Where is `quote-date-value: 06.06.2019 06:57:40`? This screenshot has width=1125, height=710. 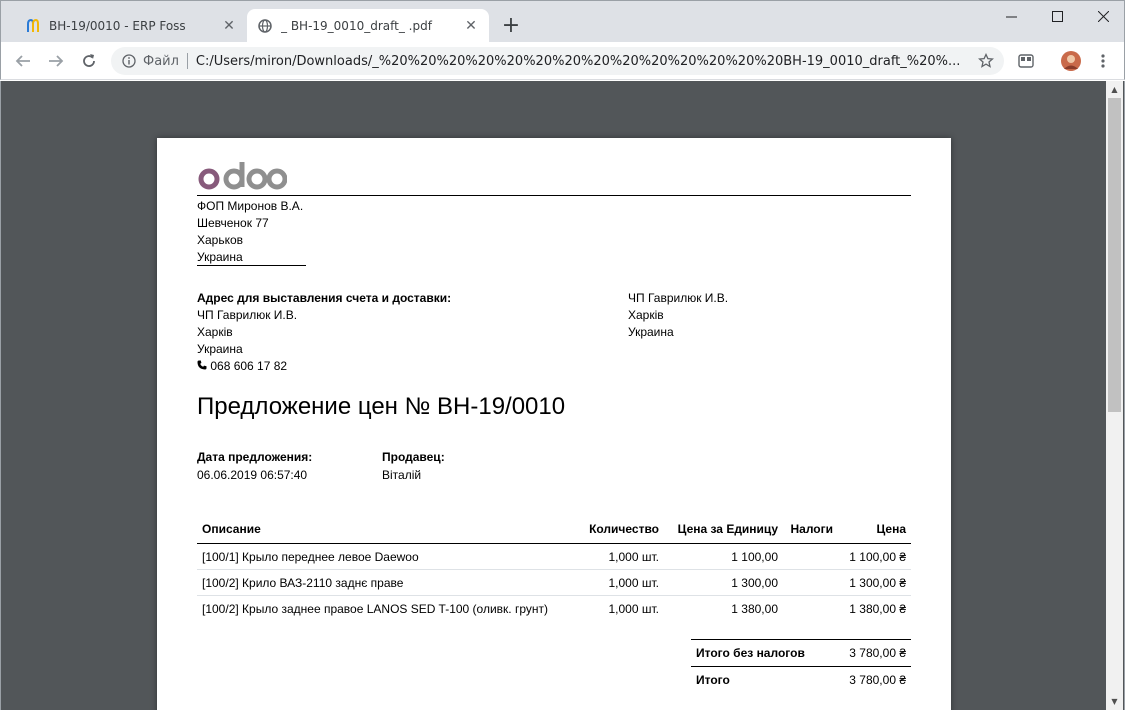 quote-date-value: 06.06.2019 06:57:40 is located at coordinates (252, 475).